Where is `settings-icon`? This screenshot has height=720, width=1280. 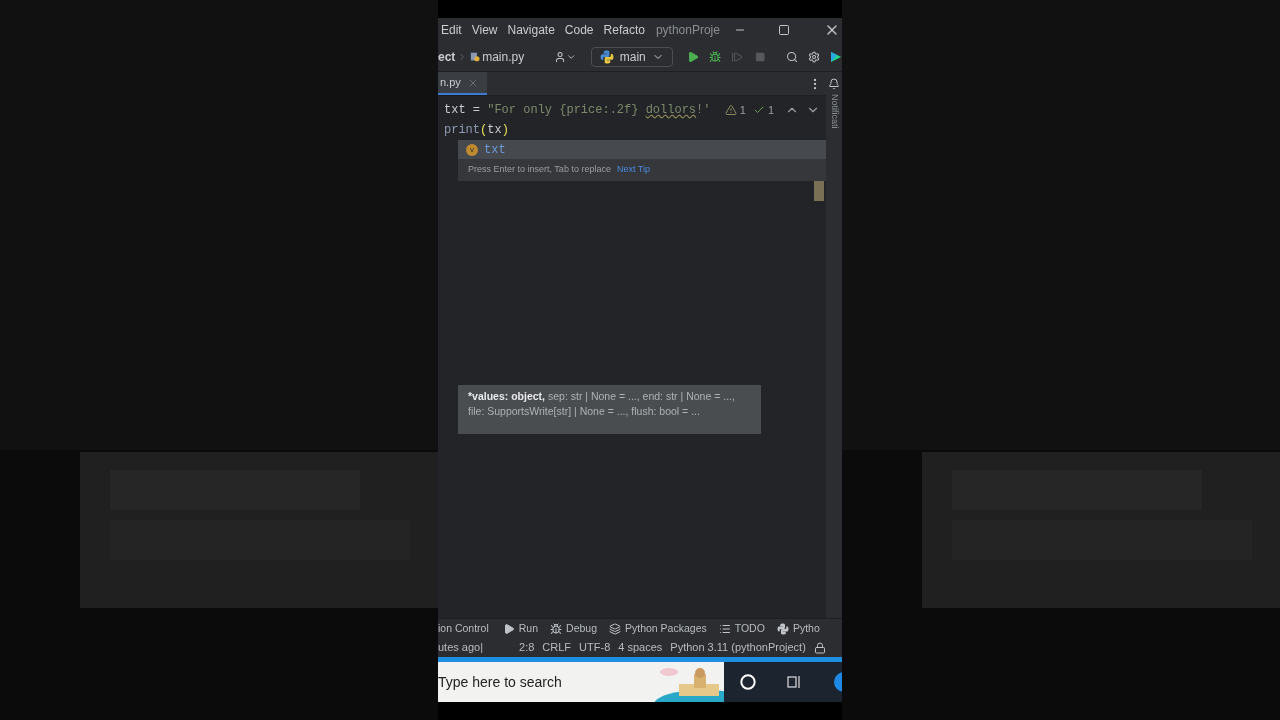 settings-icon is located at coordinates (813, 56).